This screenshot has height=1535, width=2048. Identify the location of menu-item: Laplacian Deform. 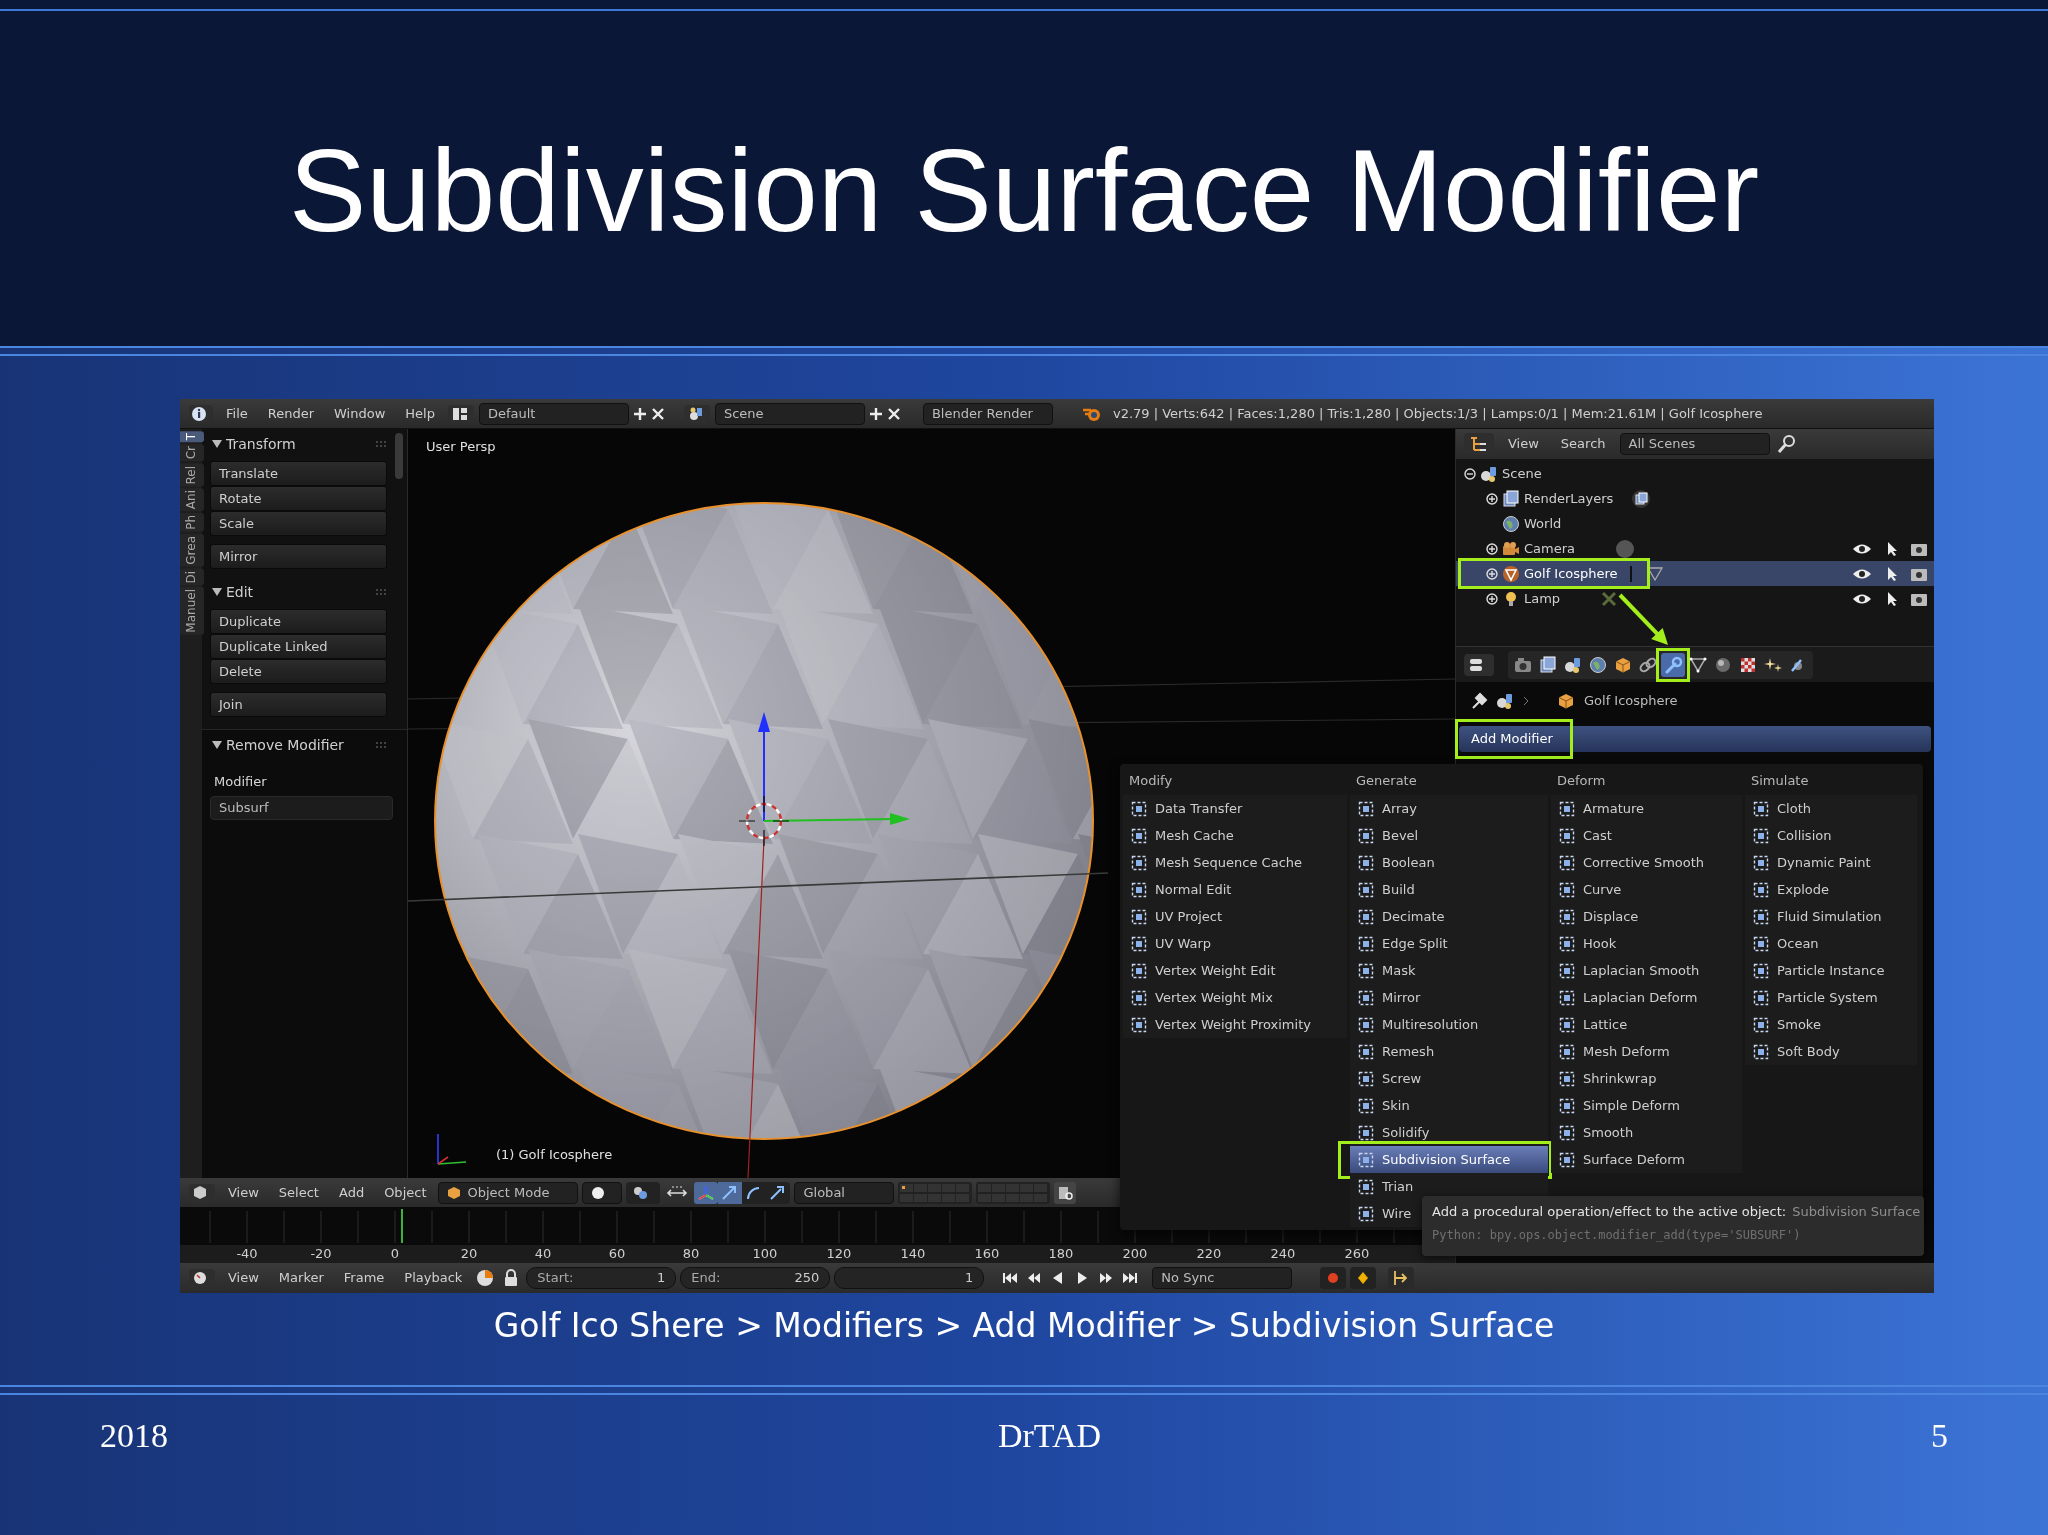
(1646, 997).